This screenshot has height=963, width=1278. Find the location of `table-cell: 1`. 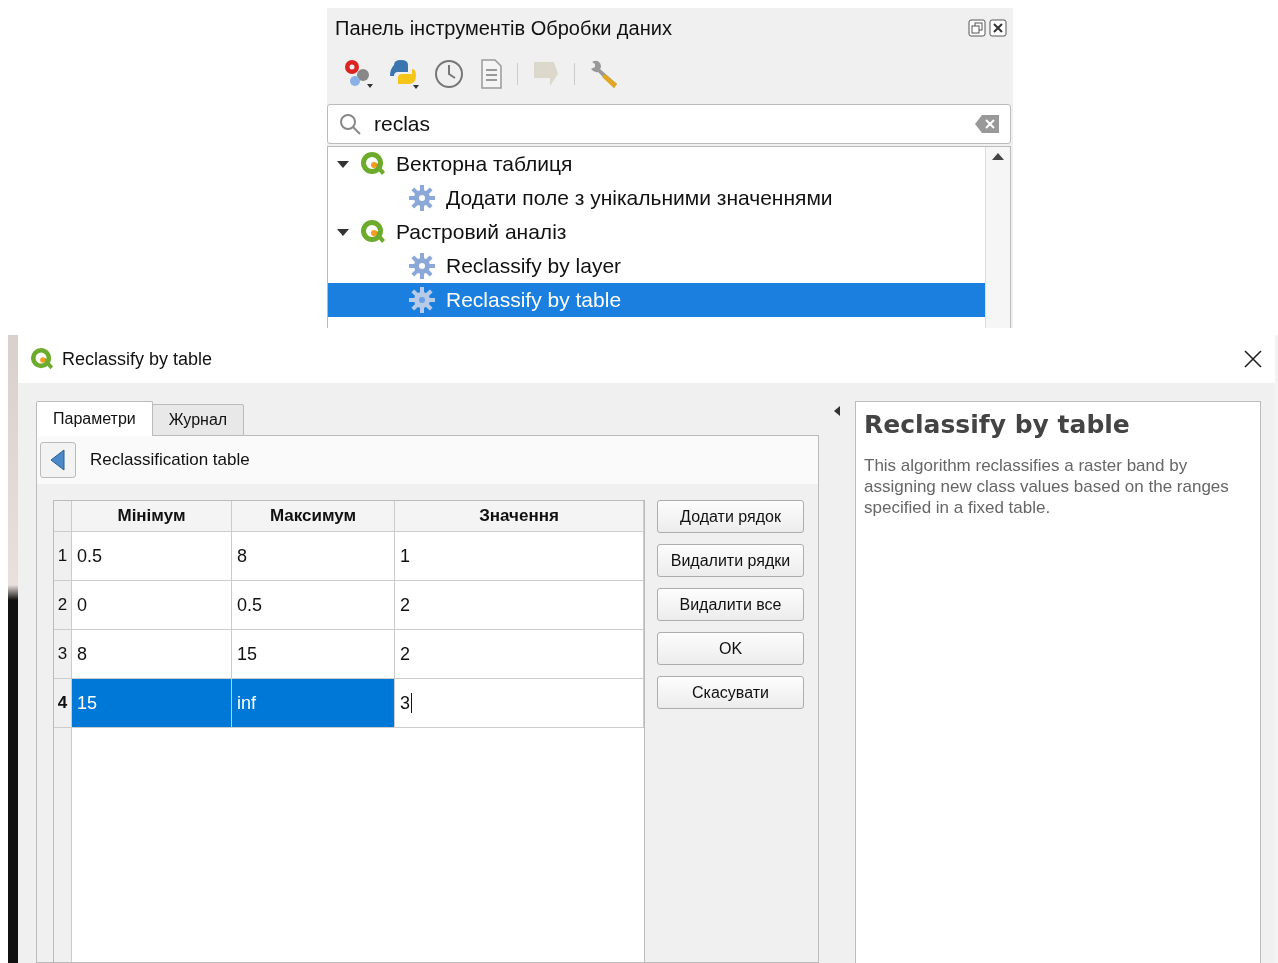

table-cell: 1 is located at coordinates (519, 556).